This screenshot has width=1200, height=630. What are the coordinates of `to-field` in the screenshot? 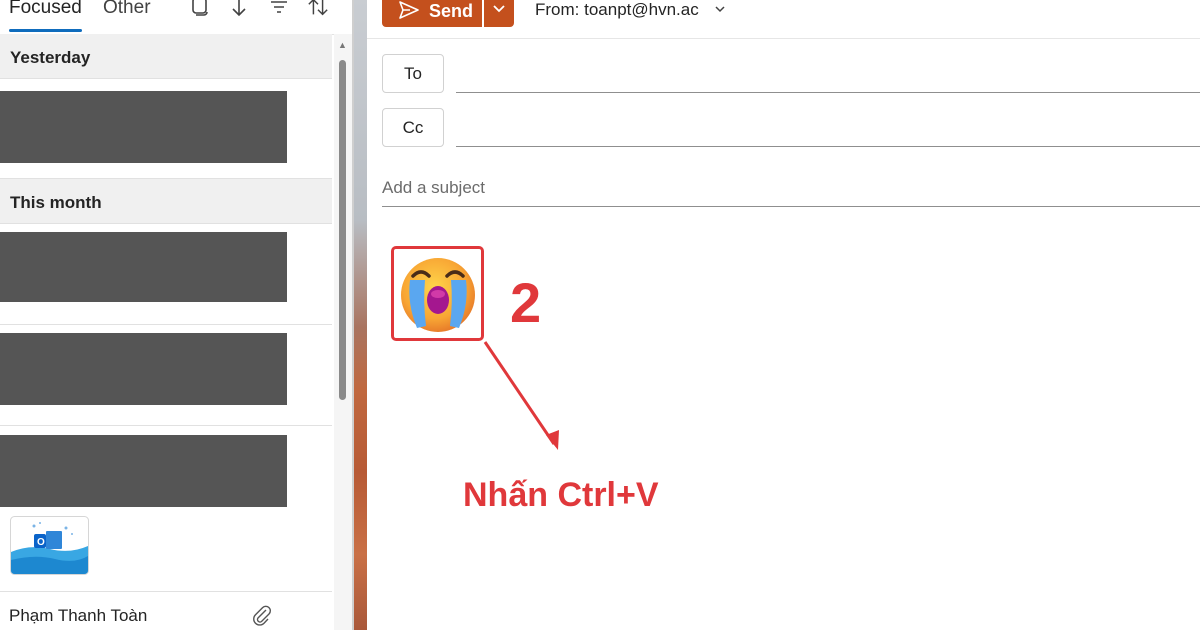 It's located at (828, 92).